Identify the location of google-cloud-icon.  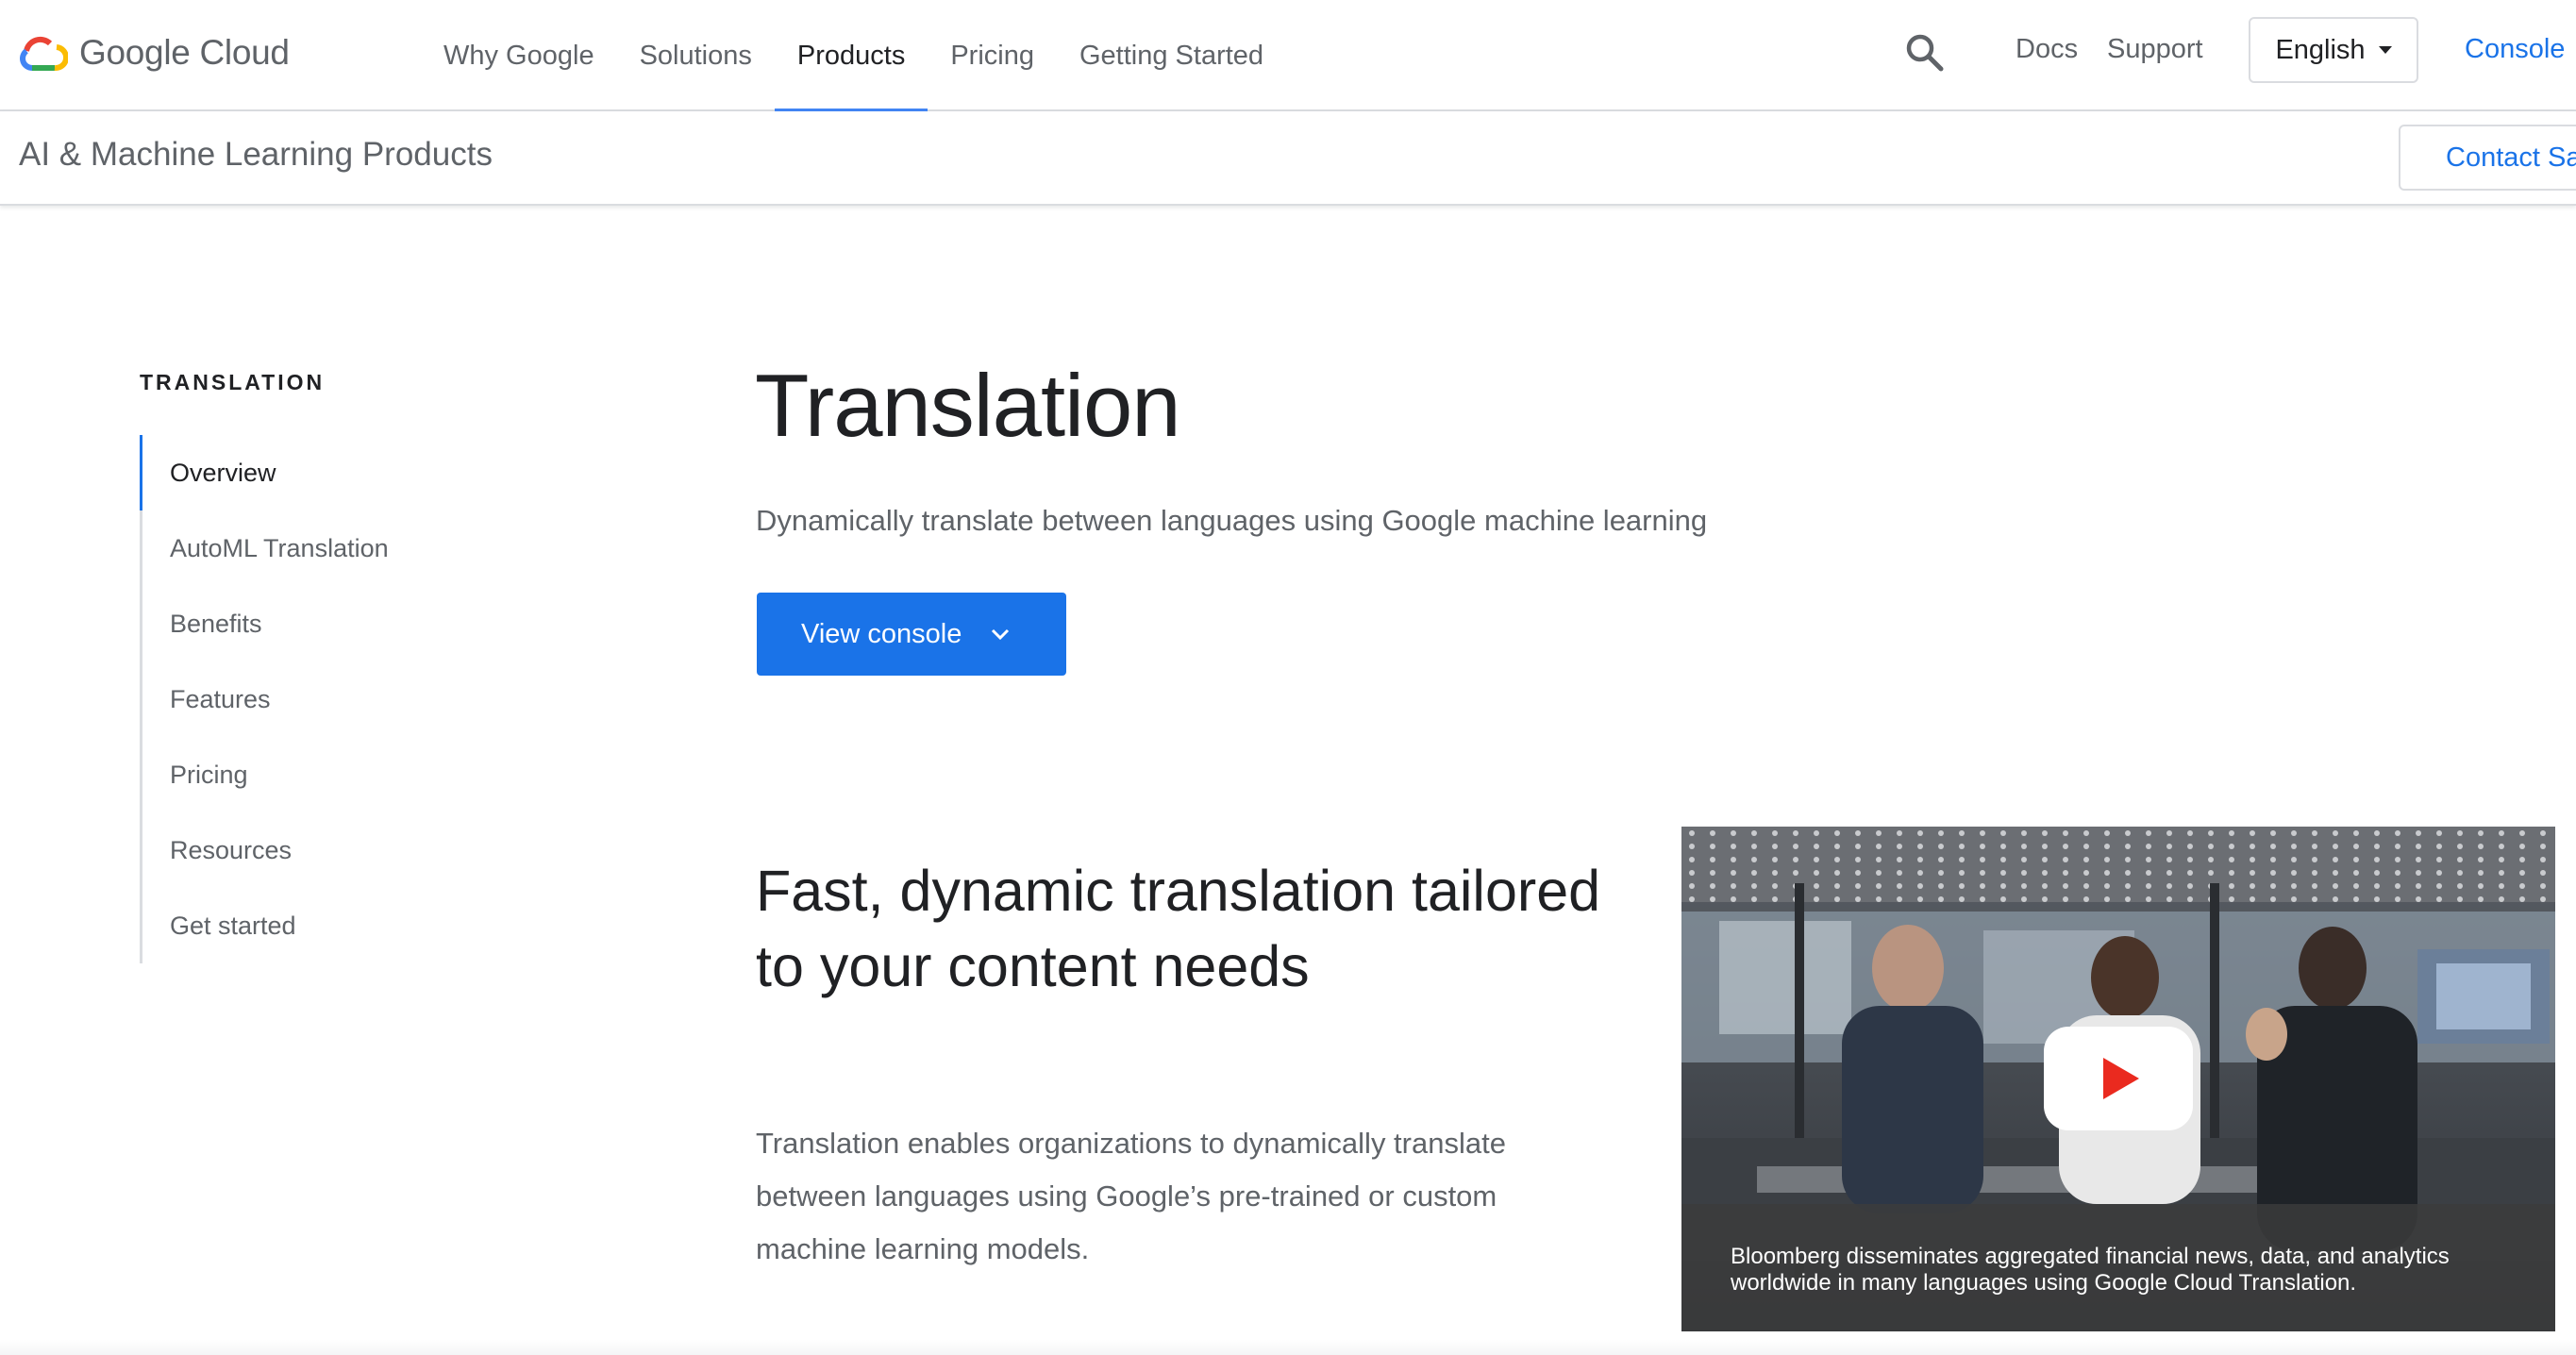
(44, 54).